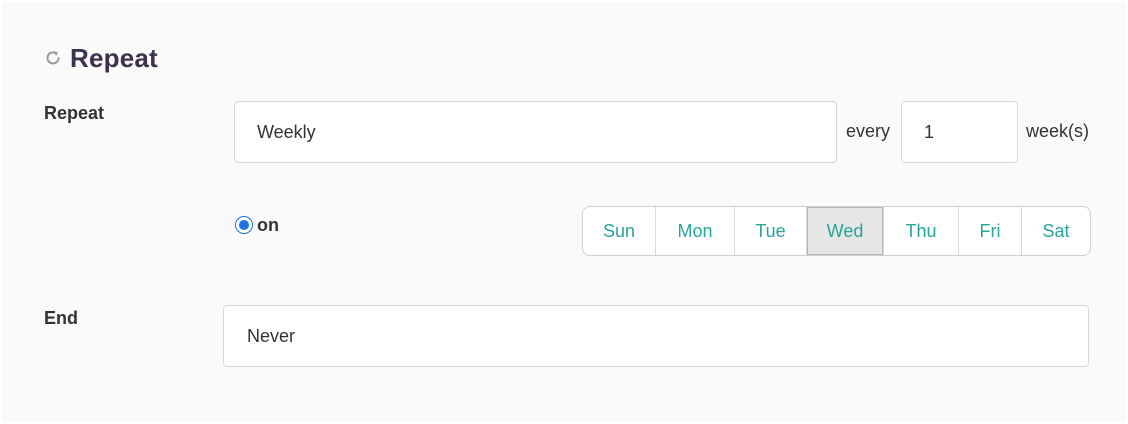 This screenshot has width=1128, height=424. Describe the element at coordinates (535, 132) in the screenshot. I see `frequency-select: Weekly` at that location.